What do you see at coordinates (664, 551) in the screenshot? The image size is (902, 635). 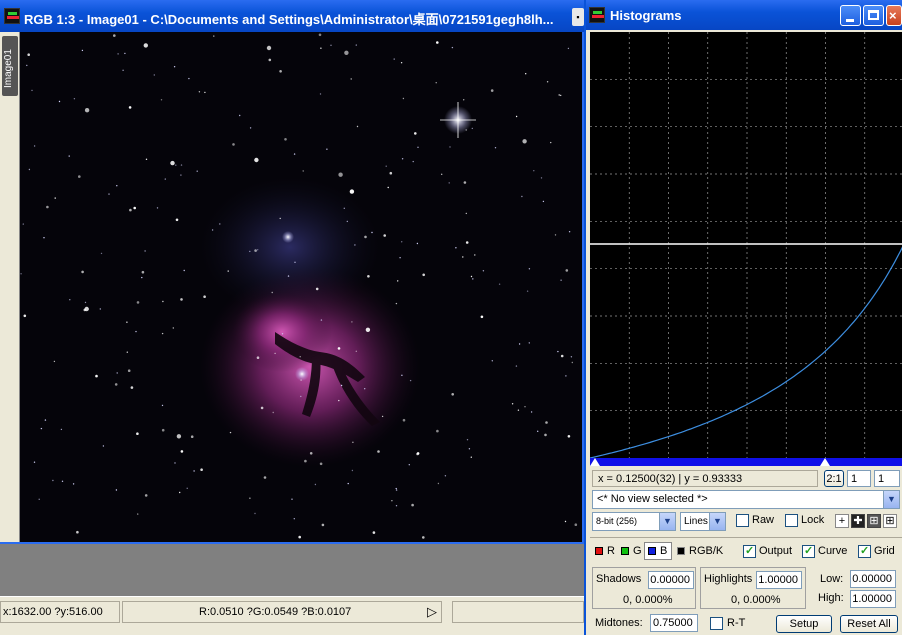 I see `channel-b-label: B` at bounding box center [664, 551].